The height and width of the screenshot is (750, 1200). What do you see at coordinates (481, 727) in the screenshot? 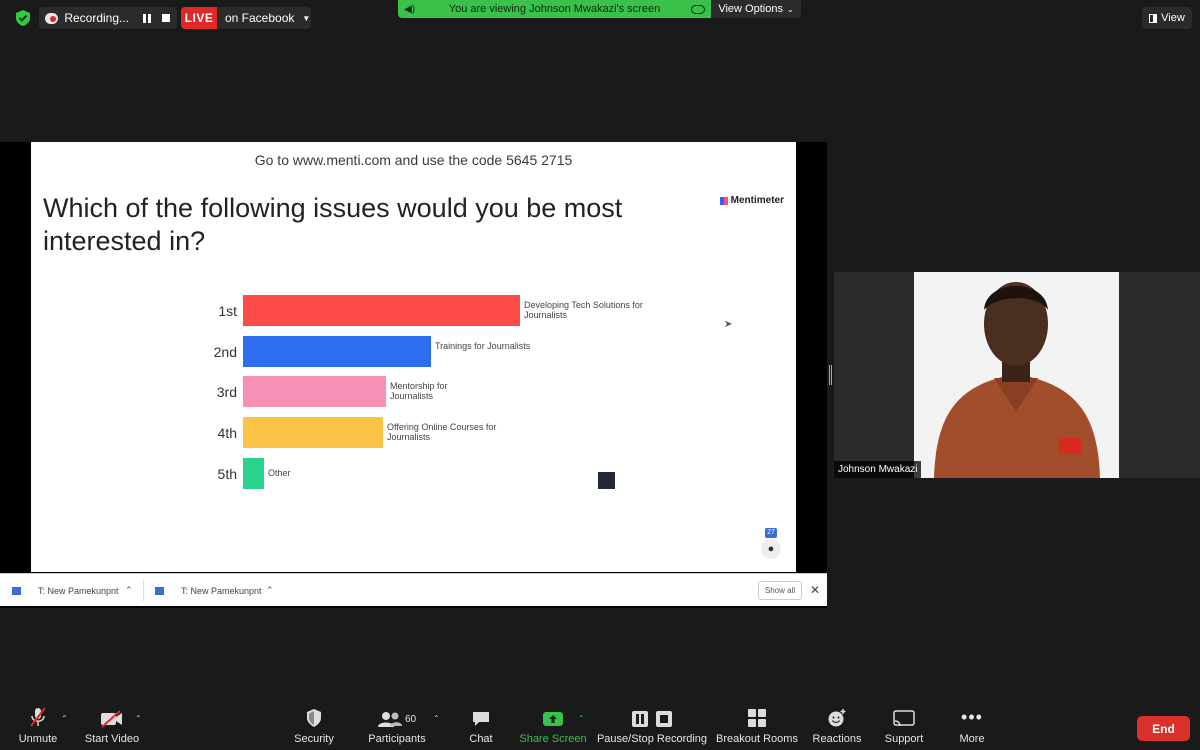
I see `chat-button: Chat` at bounding box center [481, 727].